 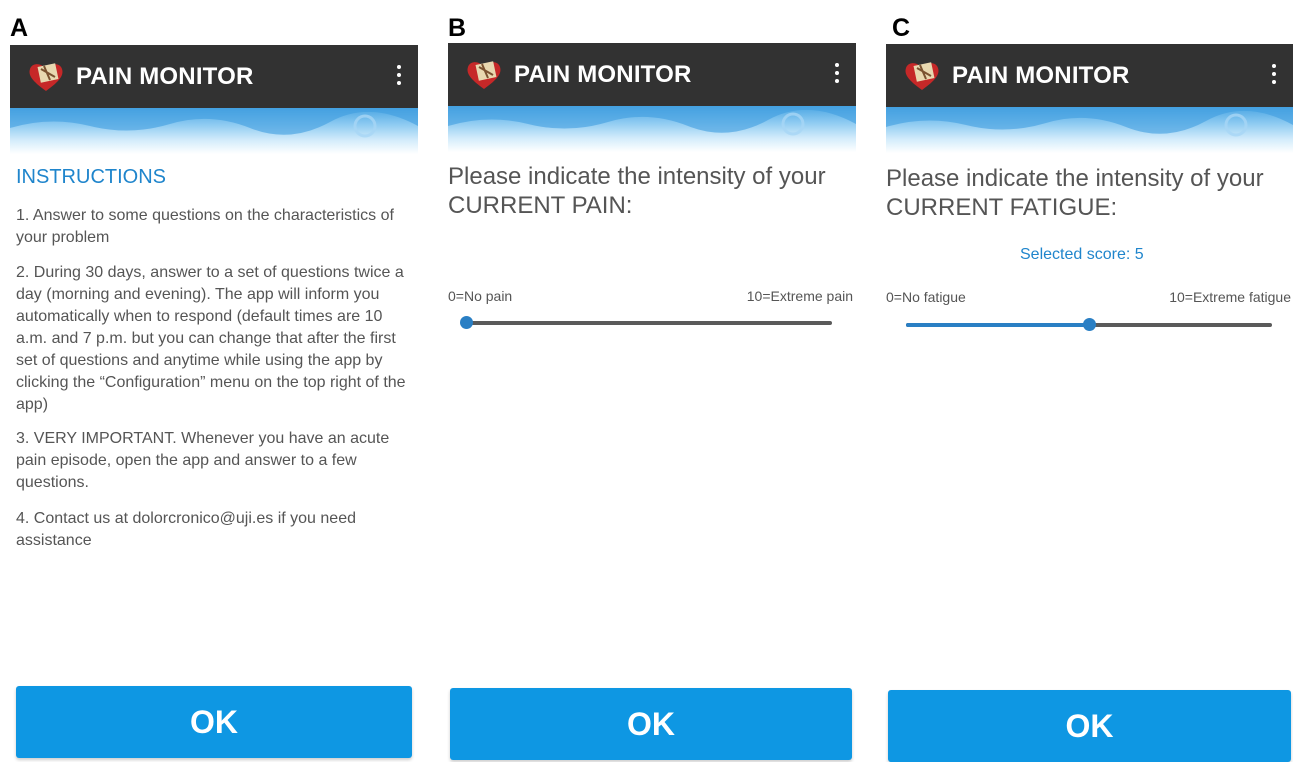 What do you see at coordinates (997, 325) in the screenshot?
I see `slider-fill` at bounding box center [997, 325].